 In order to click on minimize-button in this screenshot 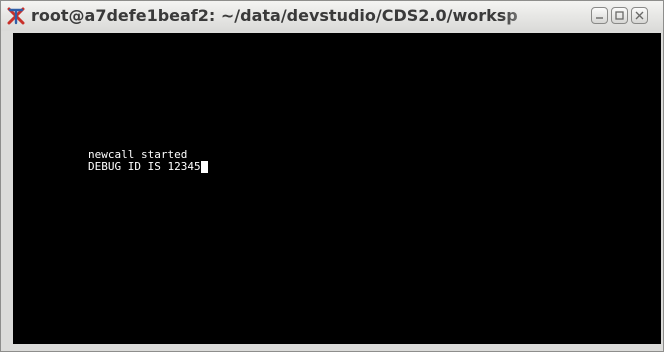, I will do `click(599, 15)`.